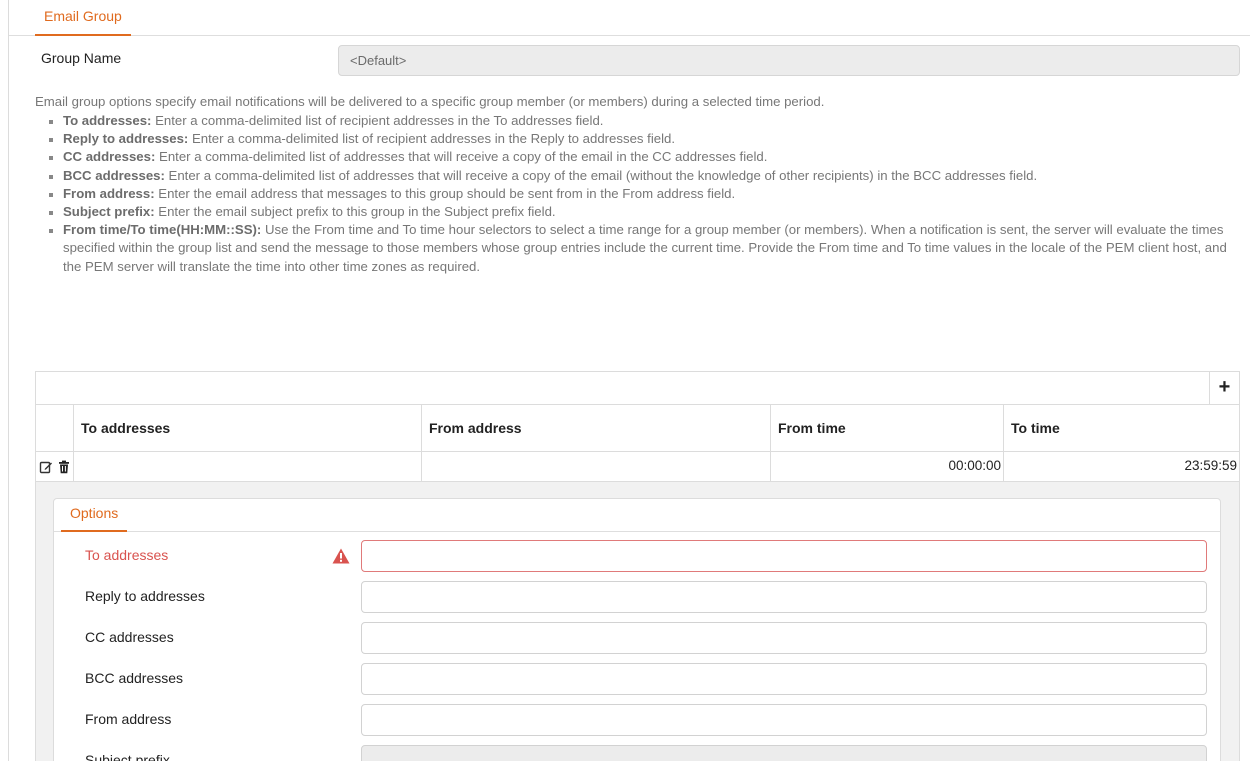 The width and height of the screenshot is (1250, 761). I want to click on header-actions-cell, so click(55, 428).